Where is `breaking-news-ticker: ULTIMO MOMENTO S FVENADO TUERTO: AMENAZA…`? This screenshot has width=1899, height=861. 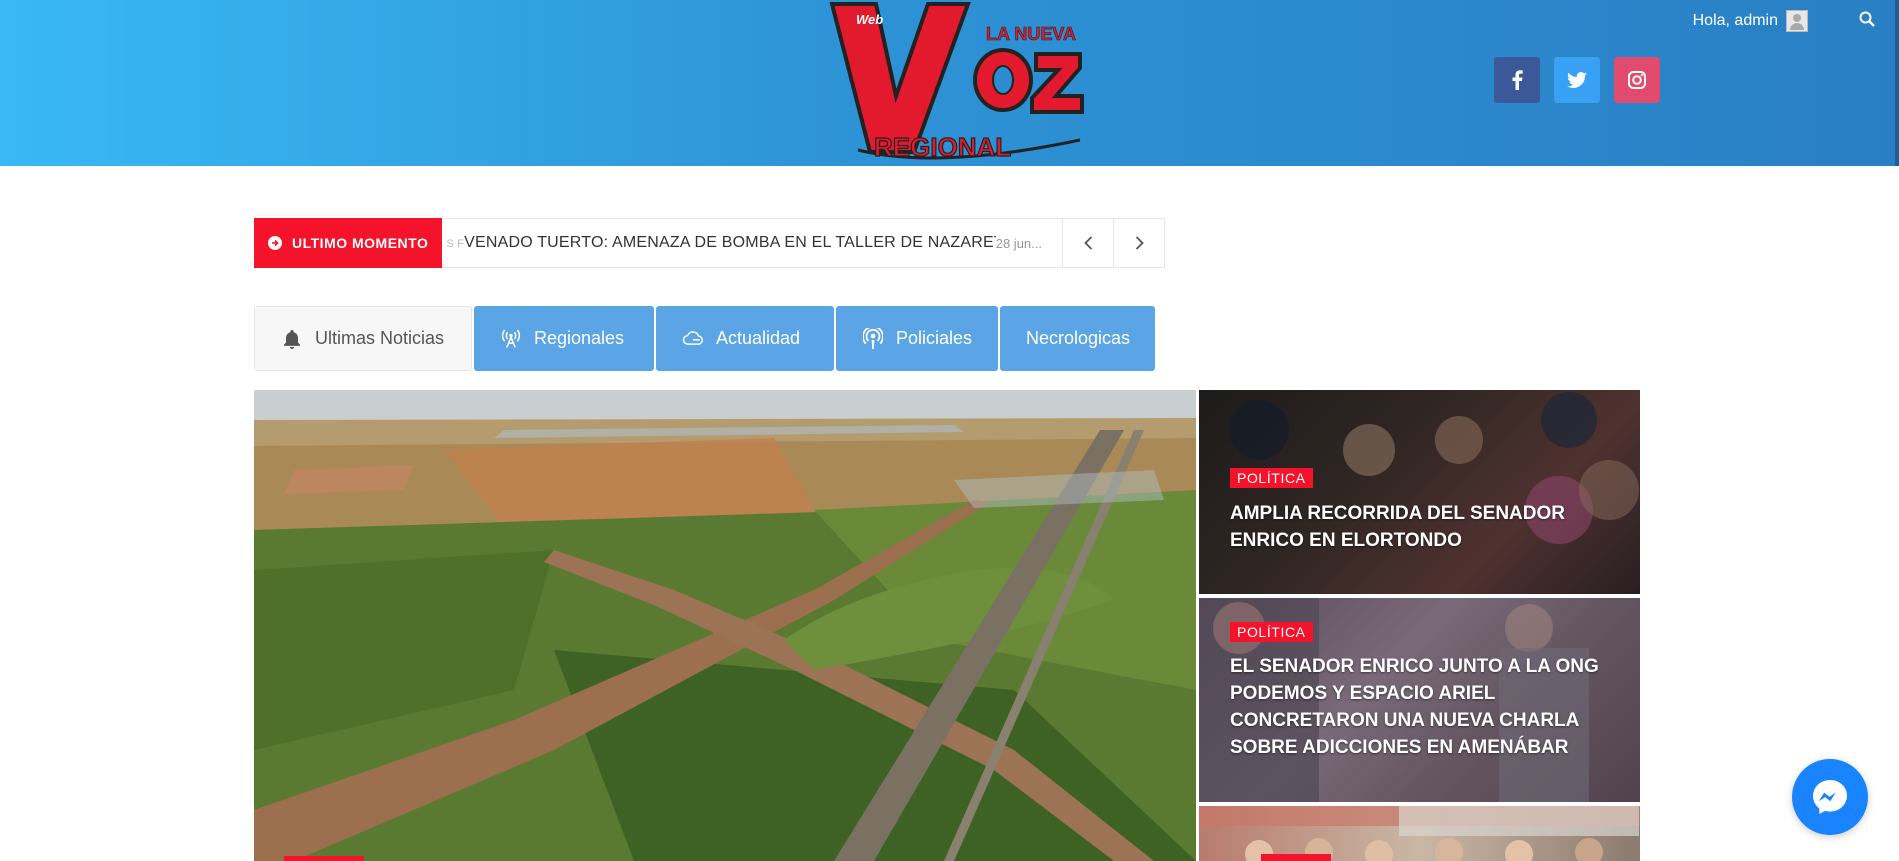 breaking-news-ticker: ULTIMO MOMENTO S FVENADO TUERTO: AMENAZA… is located at coordinates (709, 242).